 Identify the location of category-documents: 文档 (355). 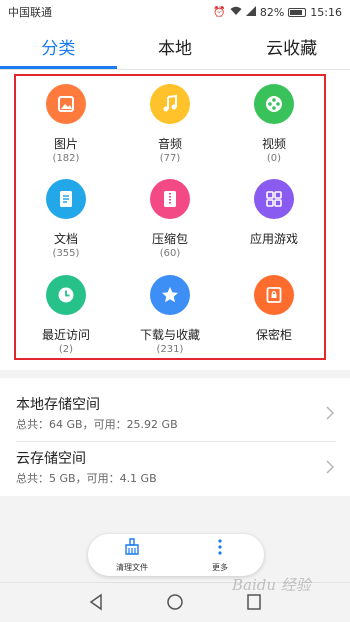
(66, 216).